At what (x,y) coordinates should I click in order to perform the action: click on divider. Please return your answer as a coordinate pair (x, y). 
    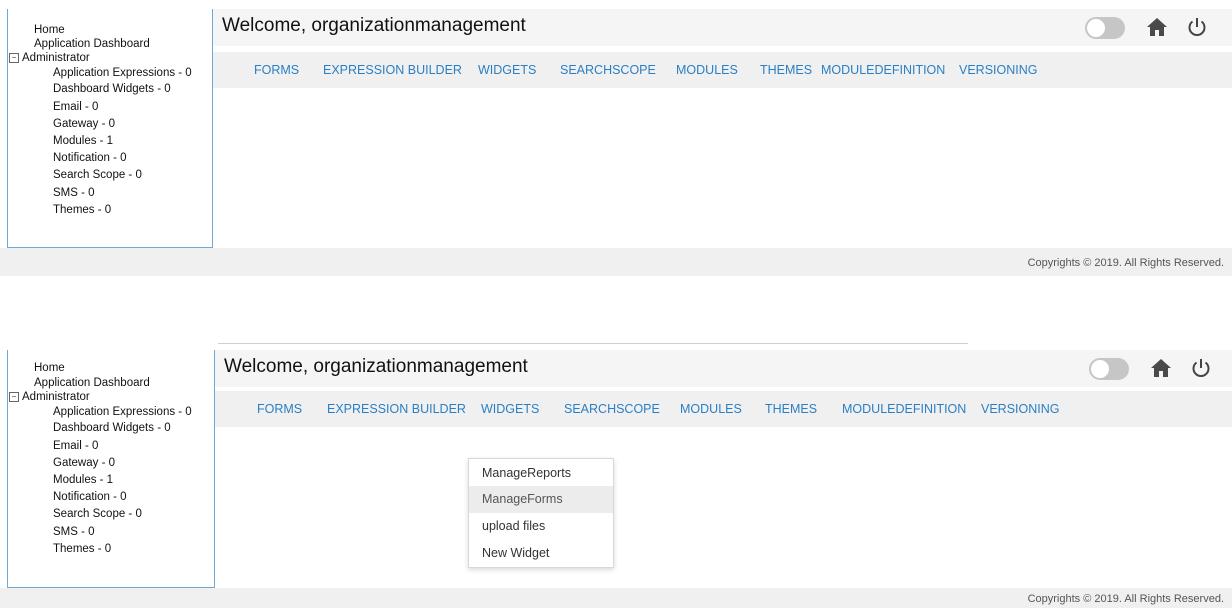
    Looking at the image, I should click on (593, 343).